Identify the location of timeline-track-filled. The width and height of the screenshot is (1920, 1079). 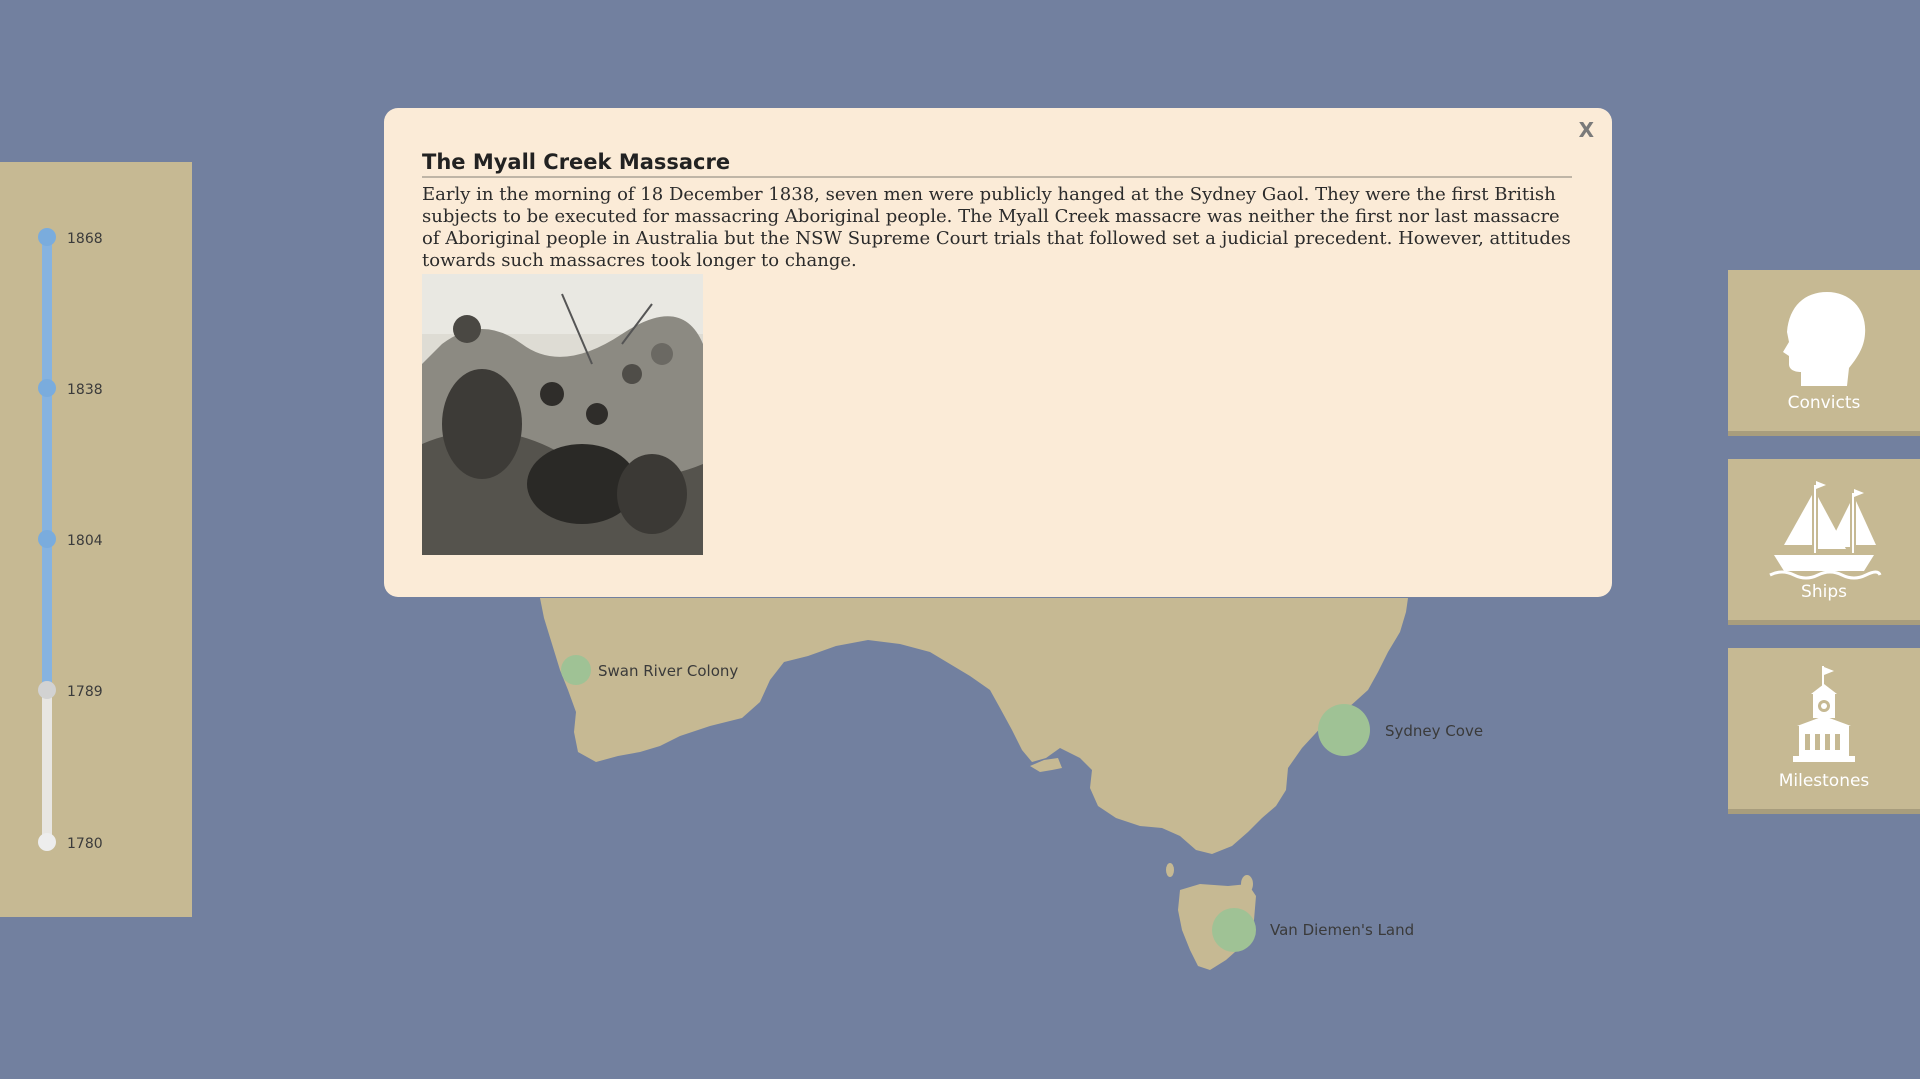
(47, 462).